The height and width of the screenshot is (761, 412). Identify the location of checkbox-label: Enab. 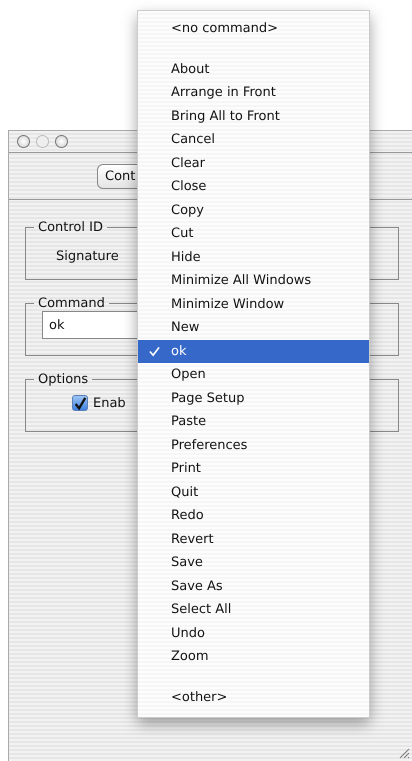
(109, 403).